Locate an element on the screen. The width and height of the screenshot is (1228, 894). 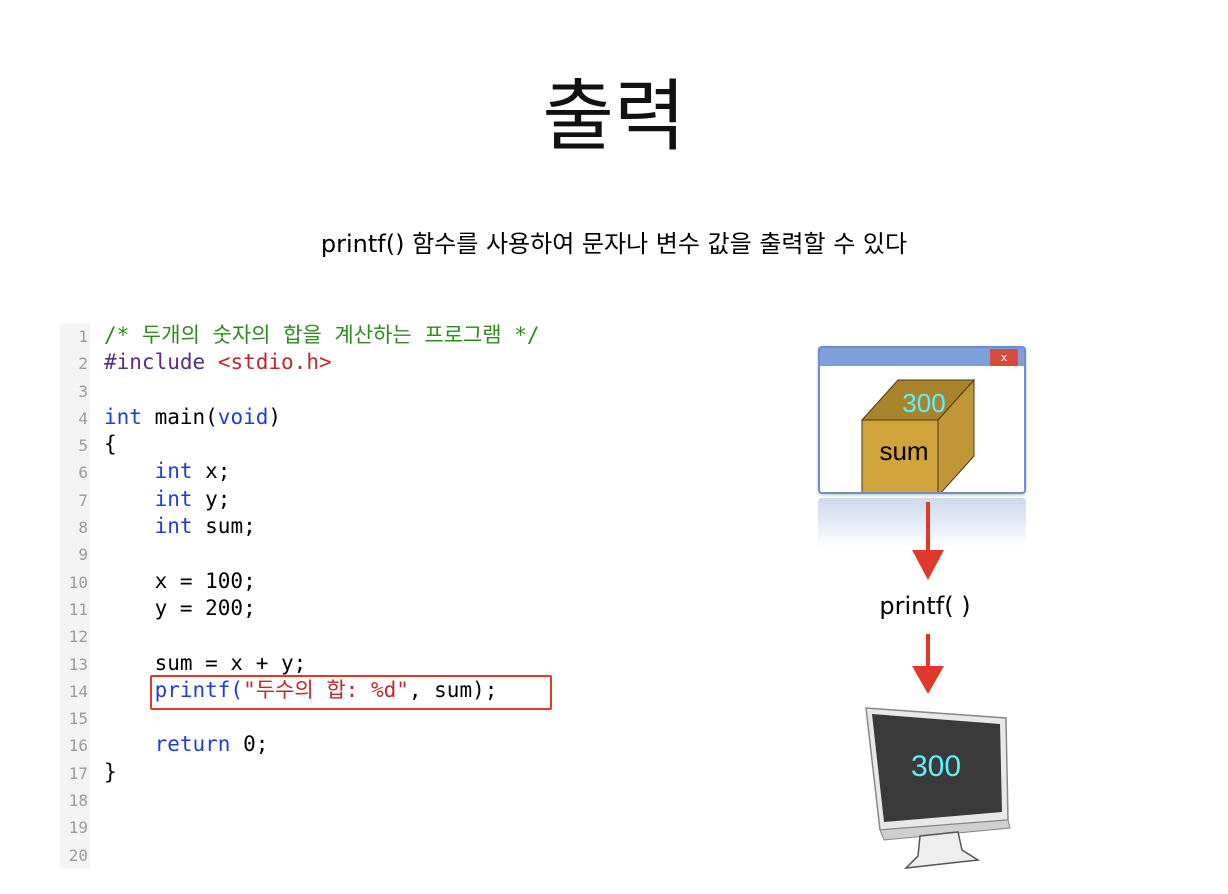
line-number: 9 is located at coordinates (75, 555).